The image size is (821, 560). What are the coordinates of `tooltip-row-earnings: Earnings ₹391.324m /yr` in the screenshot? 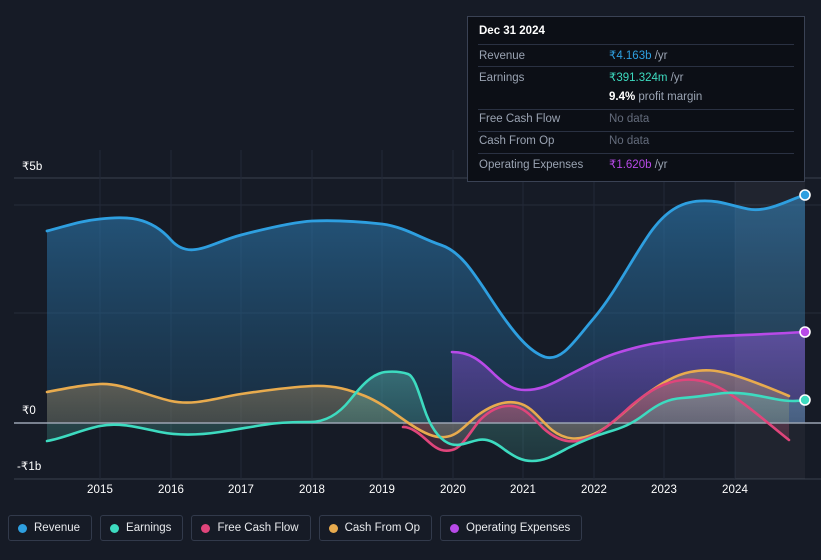 It's located at (636, 77).